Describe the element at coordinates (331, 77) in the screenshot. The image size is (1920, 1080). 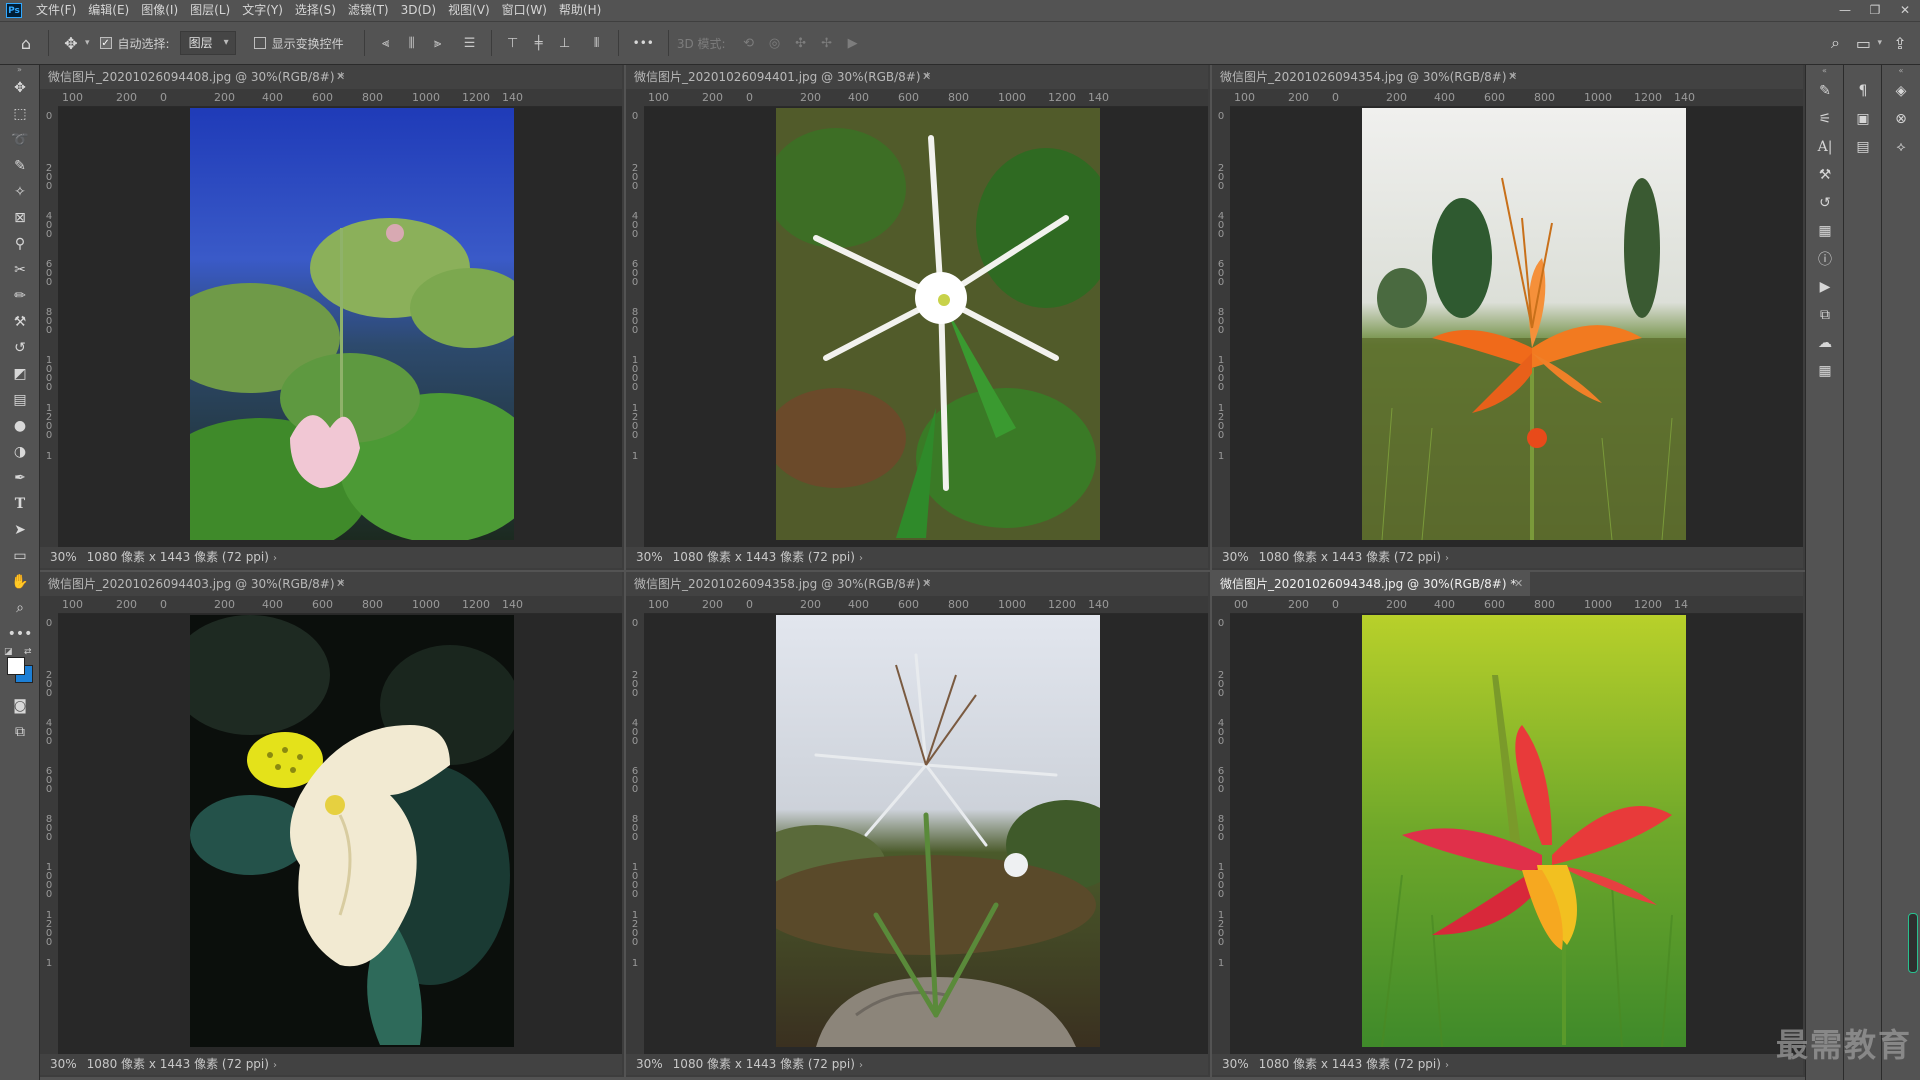
I see `document-tab: 微信图片_20201026094408.jpg @ 30%(RGB/8#) * ✕` at that location.